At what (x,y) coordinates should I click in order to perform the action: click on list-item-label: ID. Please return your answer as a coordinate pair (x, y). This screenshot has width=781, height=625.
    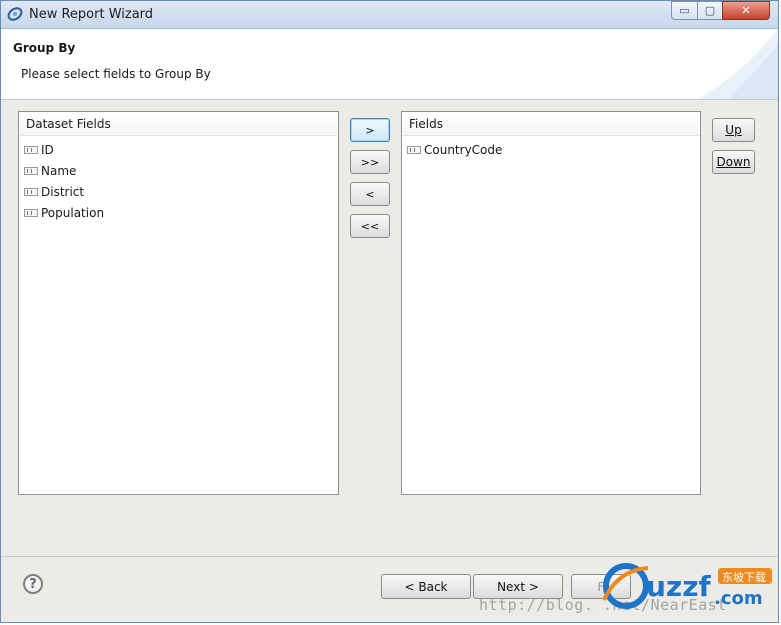
    Looking at the image, I should click on (47, 149).